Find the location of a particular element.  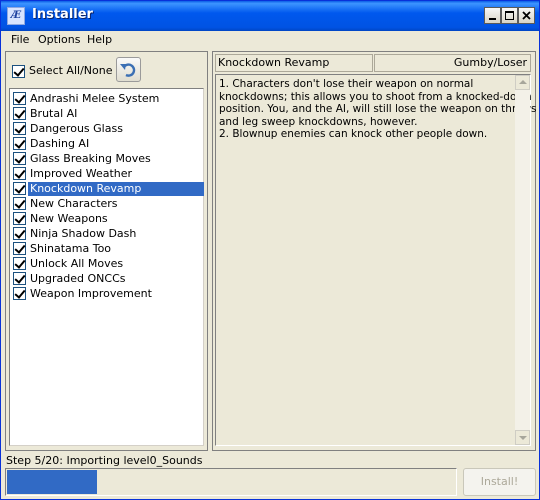

mod-label: Improved Weather is located at coordinates (81, 173).